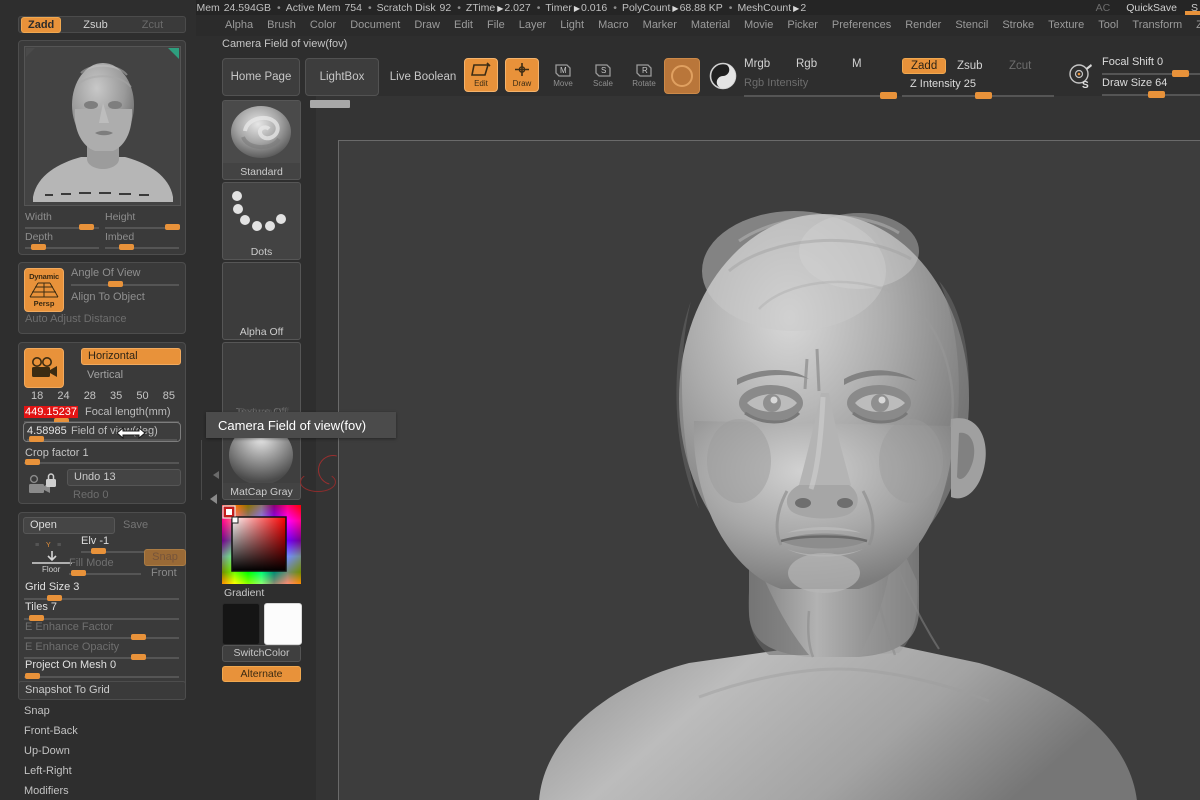 The height and width of the screenshot is (800, 1200). Describe the element at coordinates (496, 25) in the screenshot. I see `menu-item-file: File` at that location.